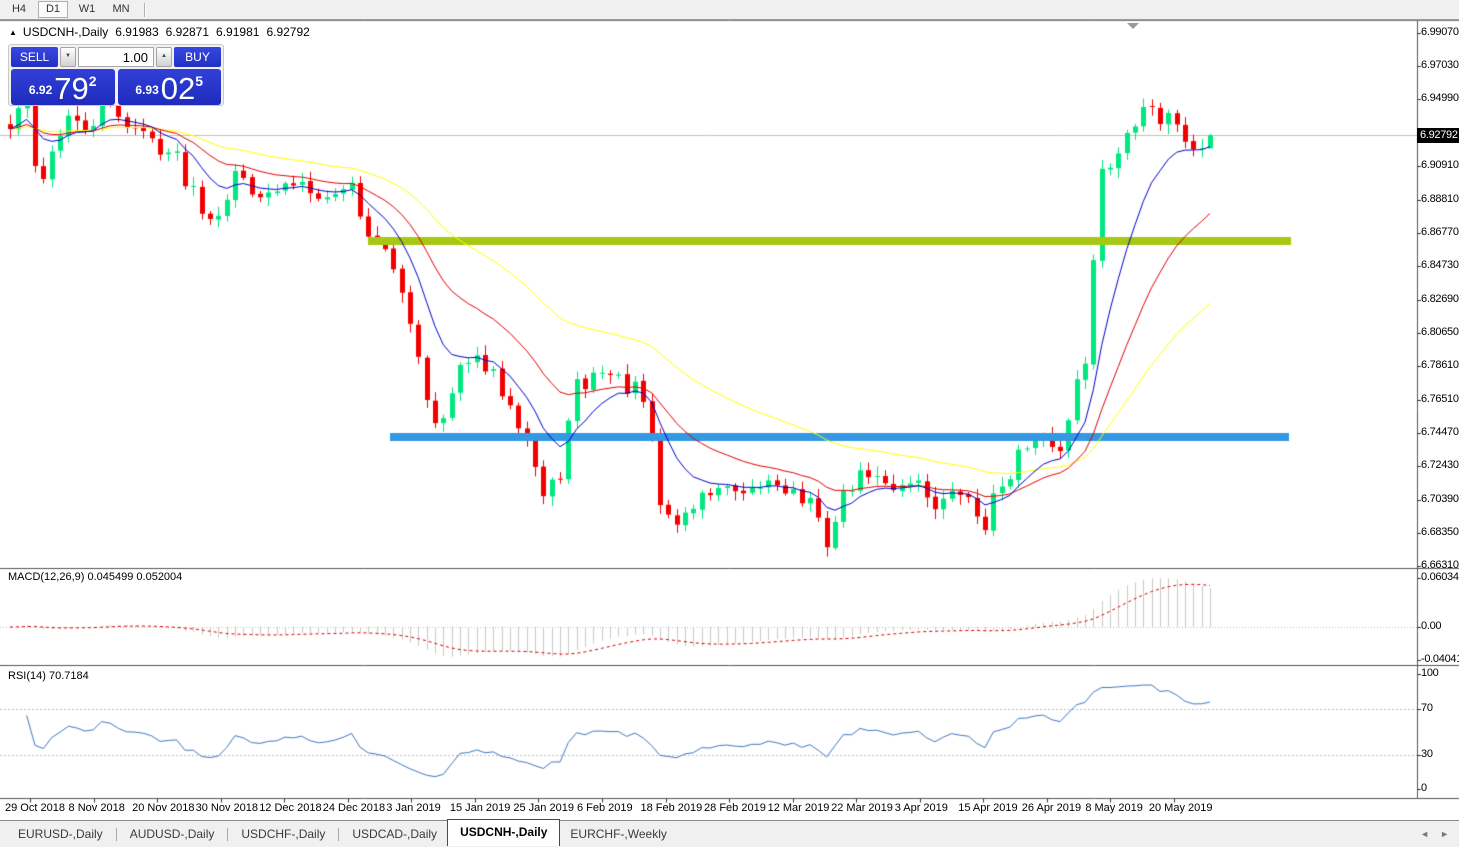  What do you see at coordinates (729, 10) in the screenshot?
I see `timeframe-toolbar: H4 D1 W1 MN` at bounding box center [729, 10].